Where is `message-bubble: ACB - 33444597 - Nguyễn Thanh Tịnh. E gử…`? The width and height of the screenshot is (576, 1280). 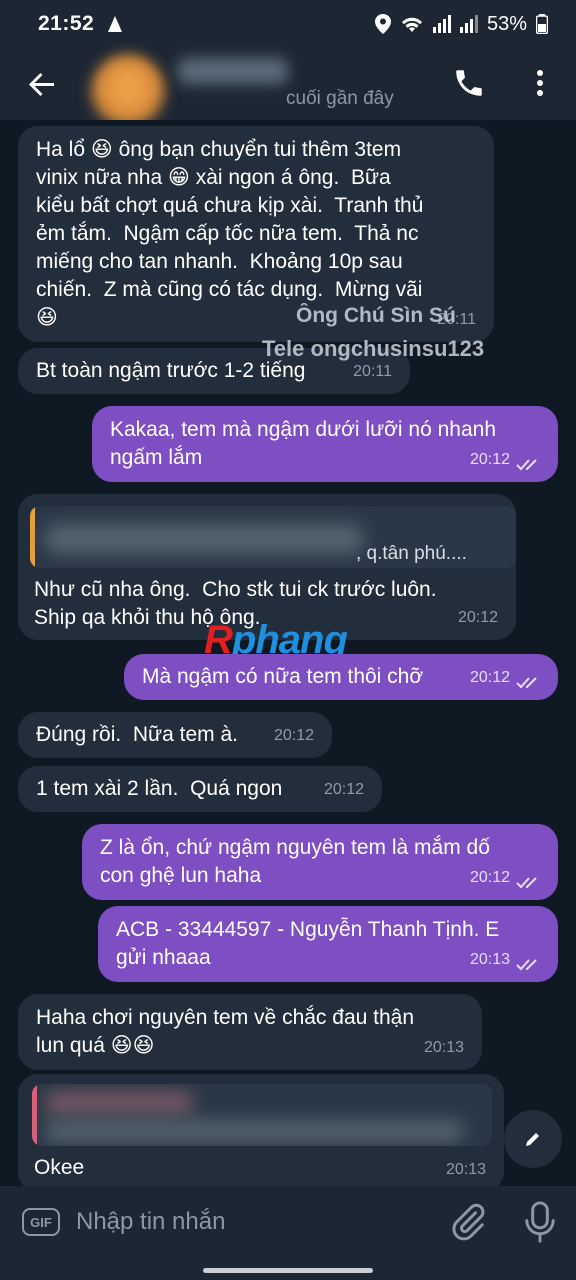 message-bubble: ACB - 33444597 - Nguyễn Thanh Tịnh. E gử… is located at coordinates (328, 944).